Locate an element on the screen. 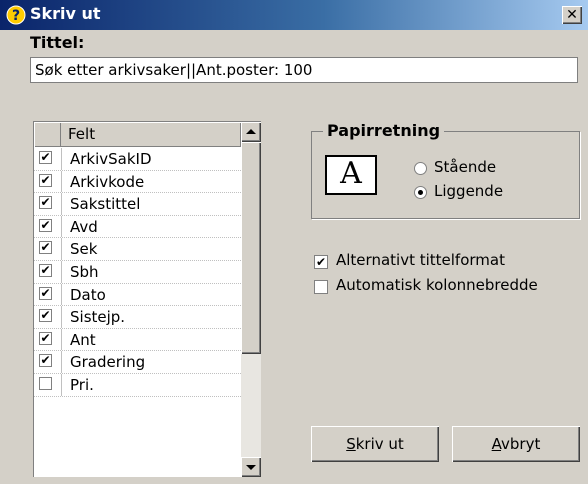  close-icon: ✕ is located at coordinates (572, 15).